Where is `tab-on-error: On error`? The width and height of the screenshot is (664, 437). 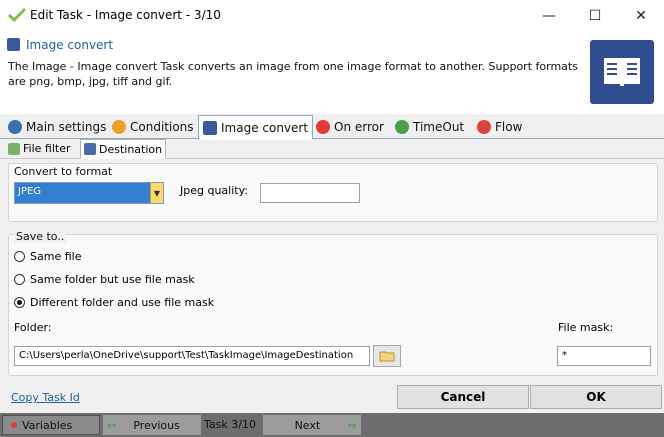 tab-on-error: On error is located at coordinates (350, 126).